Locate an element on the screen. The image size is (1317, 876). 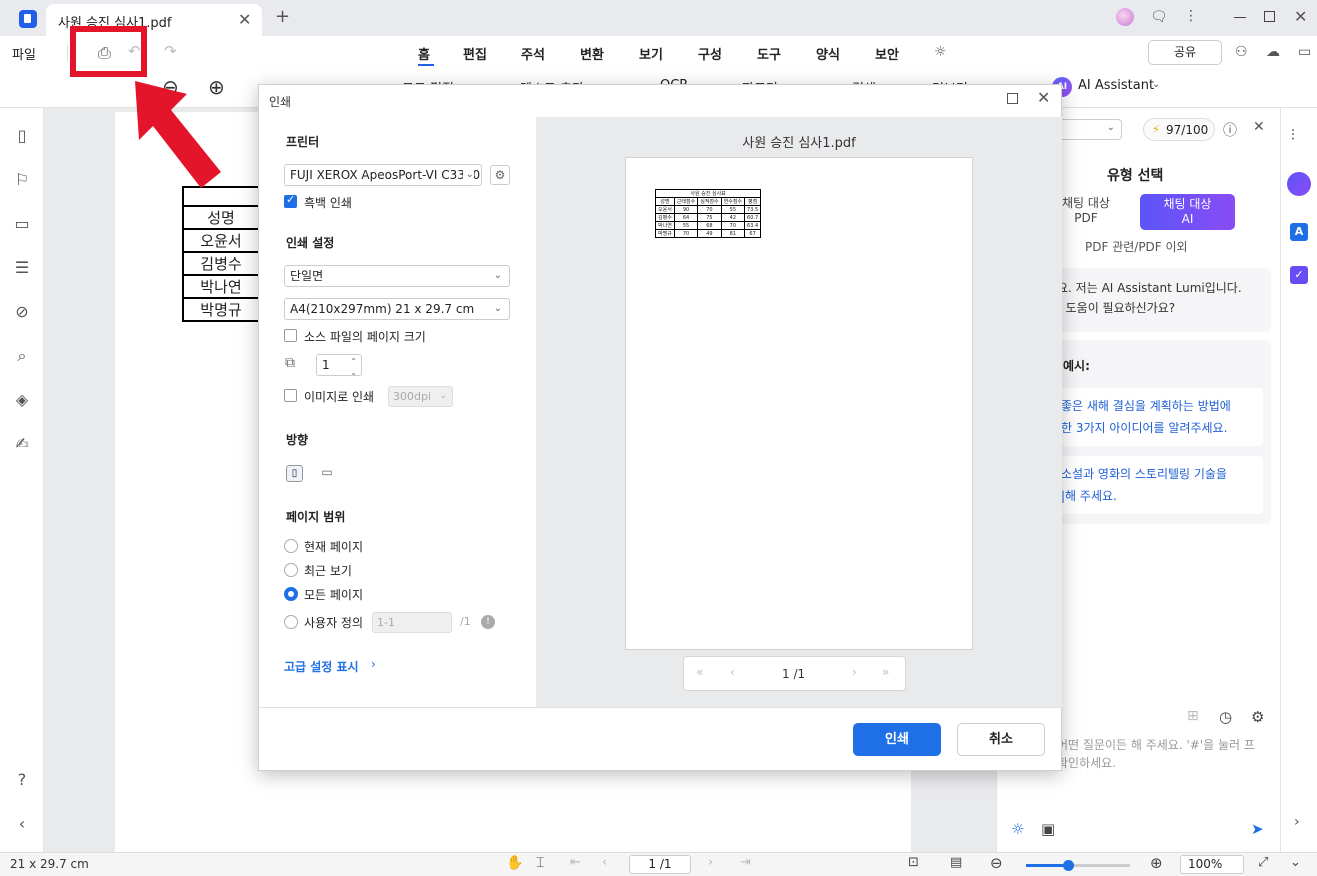
print-as-image-checkbox is located at coordinates (290, 395).